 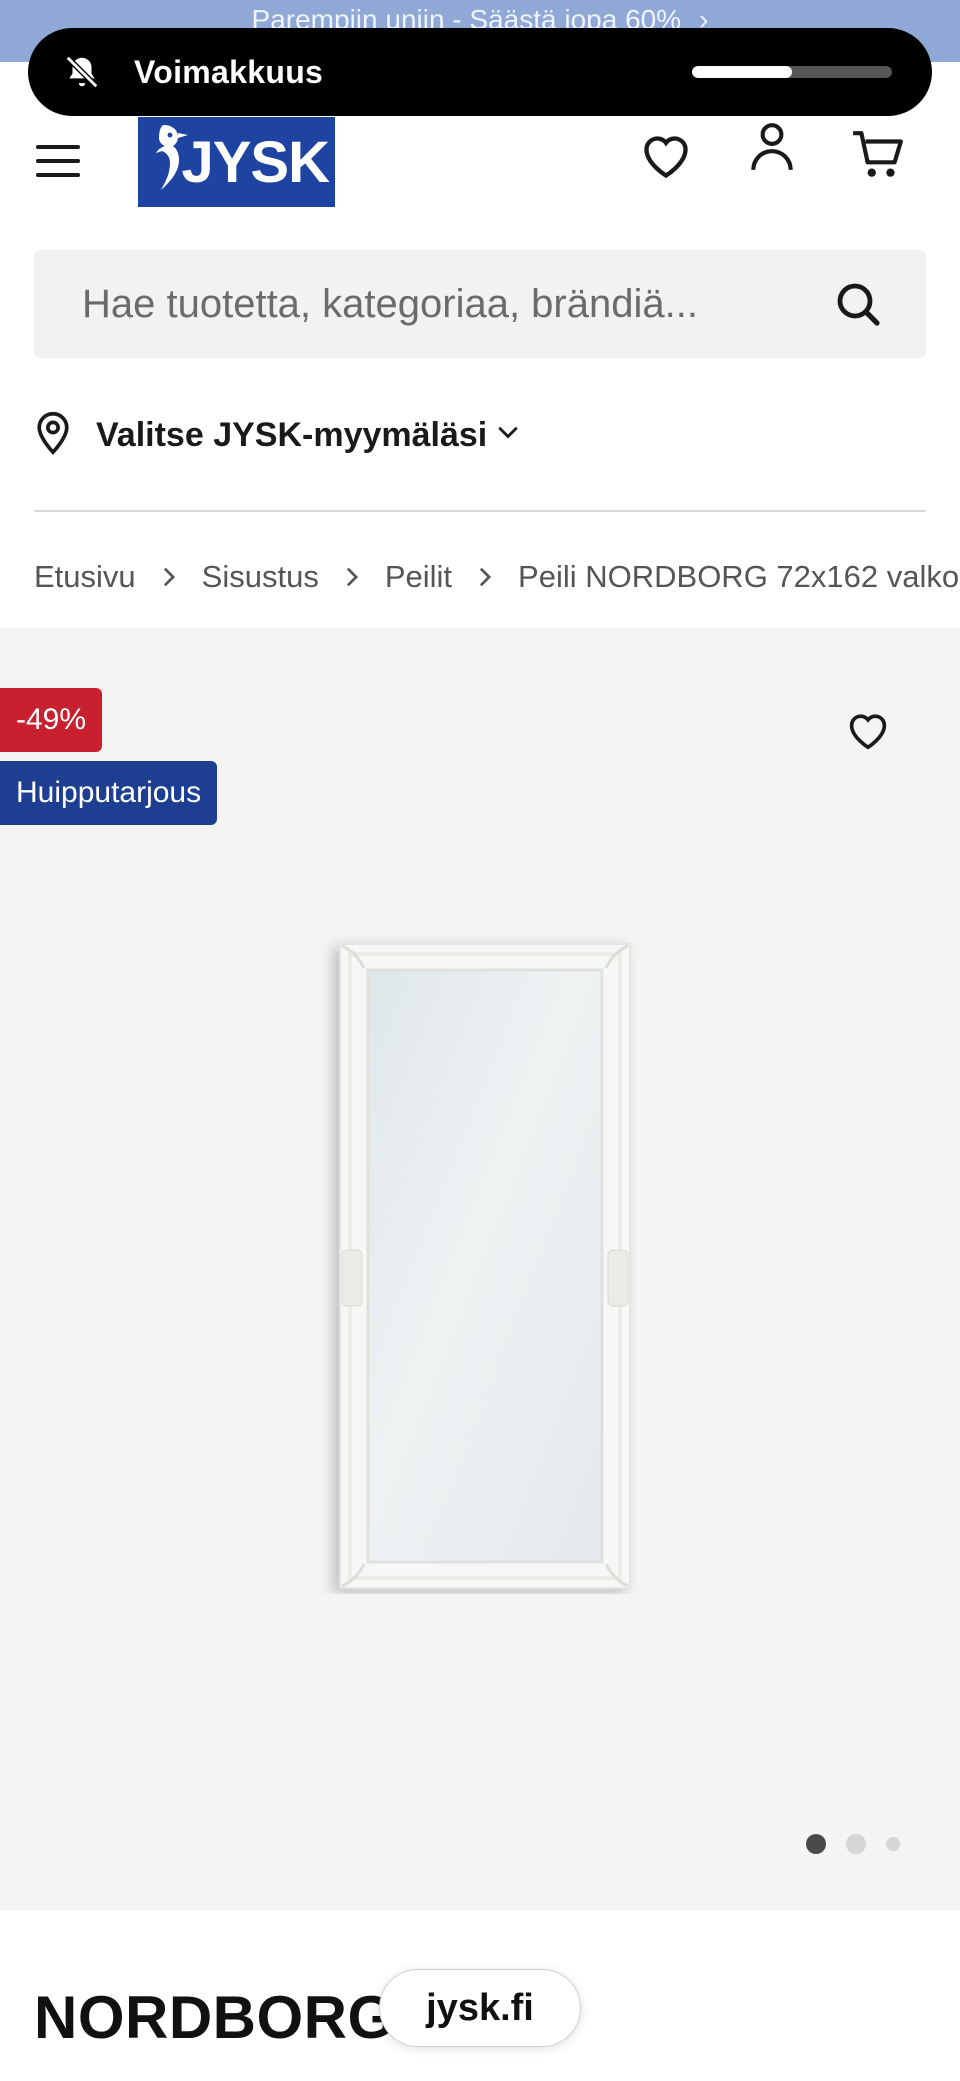 What do you see at coordinates (172, 157) in the screenshot?
I see `logo-bird-icon` at bounding box center [172, 157].